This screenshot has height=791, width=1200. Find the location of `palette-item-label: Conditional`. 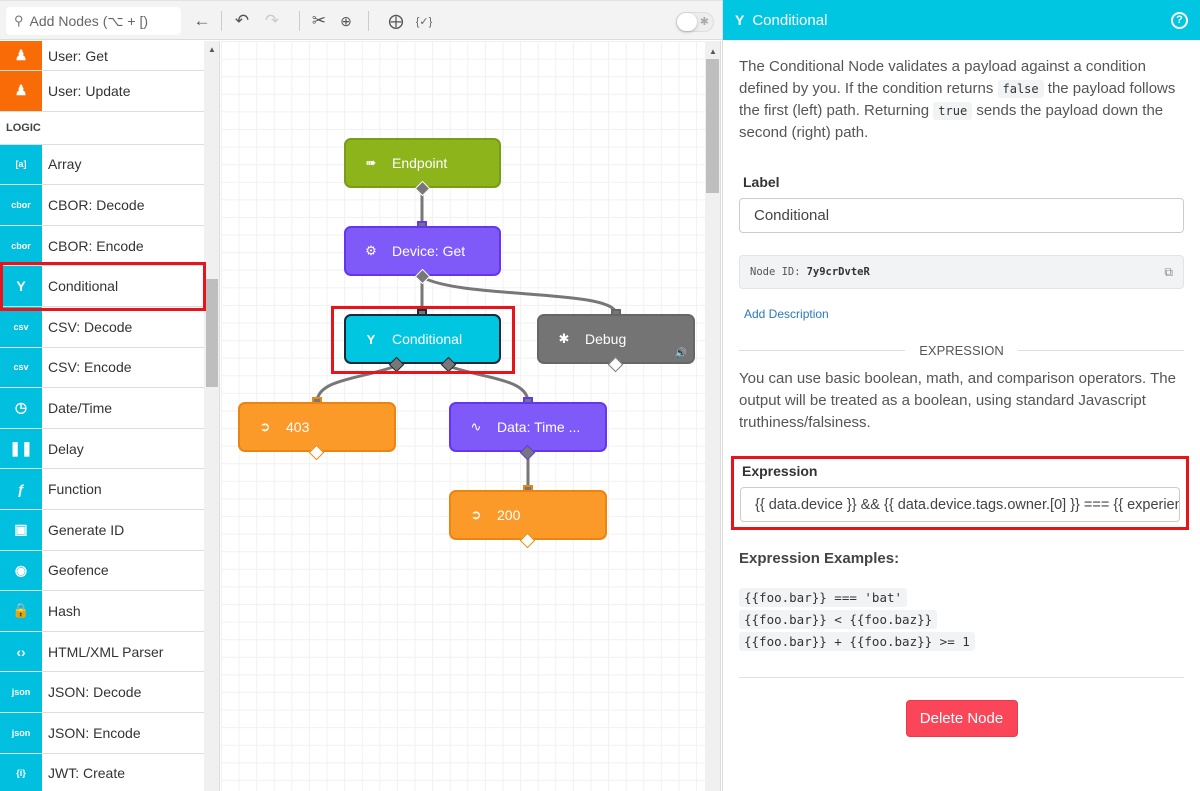

palette-item-label: Conditional is located at coordinates (83, 286).